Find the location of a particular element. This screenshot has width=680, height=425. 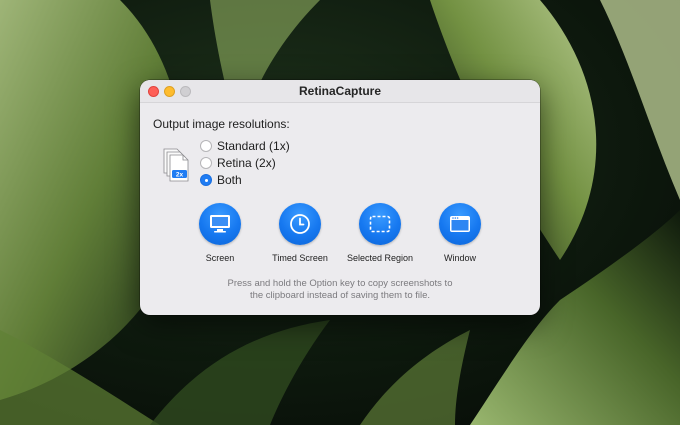

capture-timed-screen-button is located at coordinates (300, 224).